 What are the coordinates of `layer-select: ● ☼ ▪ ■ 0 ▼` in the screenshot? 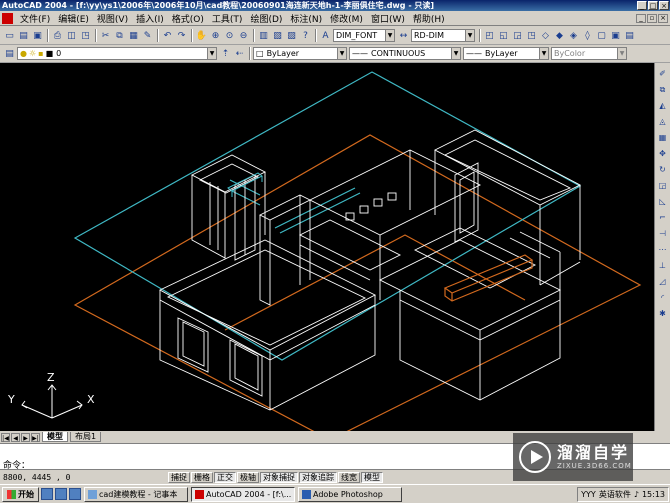 It's located at (117, 53).